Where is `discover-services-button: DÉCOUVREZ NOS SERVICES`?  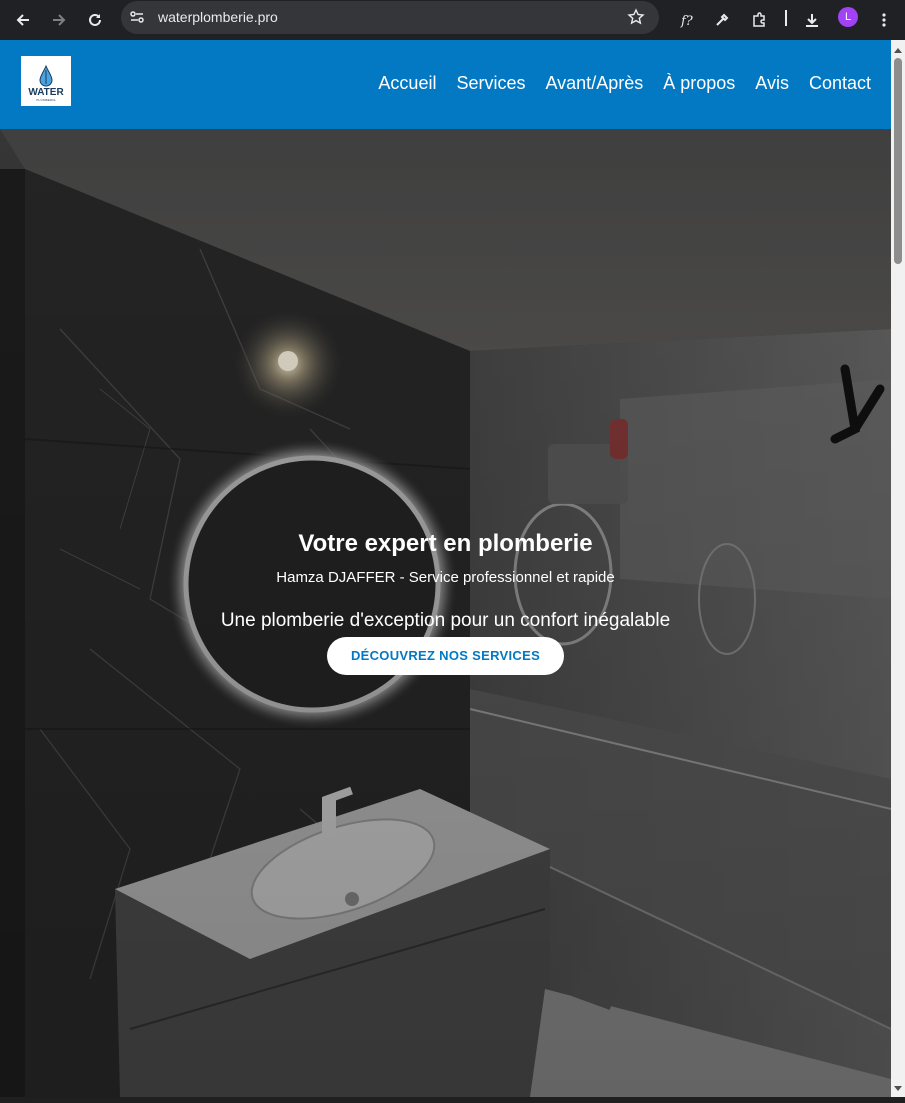
discover-services-button: DÉCOUVREZ NOS SERVICES is located at coordinates (445, 656).